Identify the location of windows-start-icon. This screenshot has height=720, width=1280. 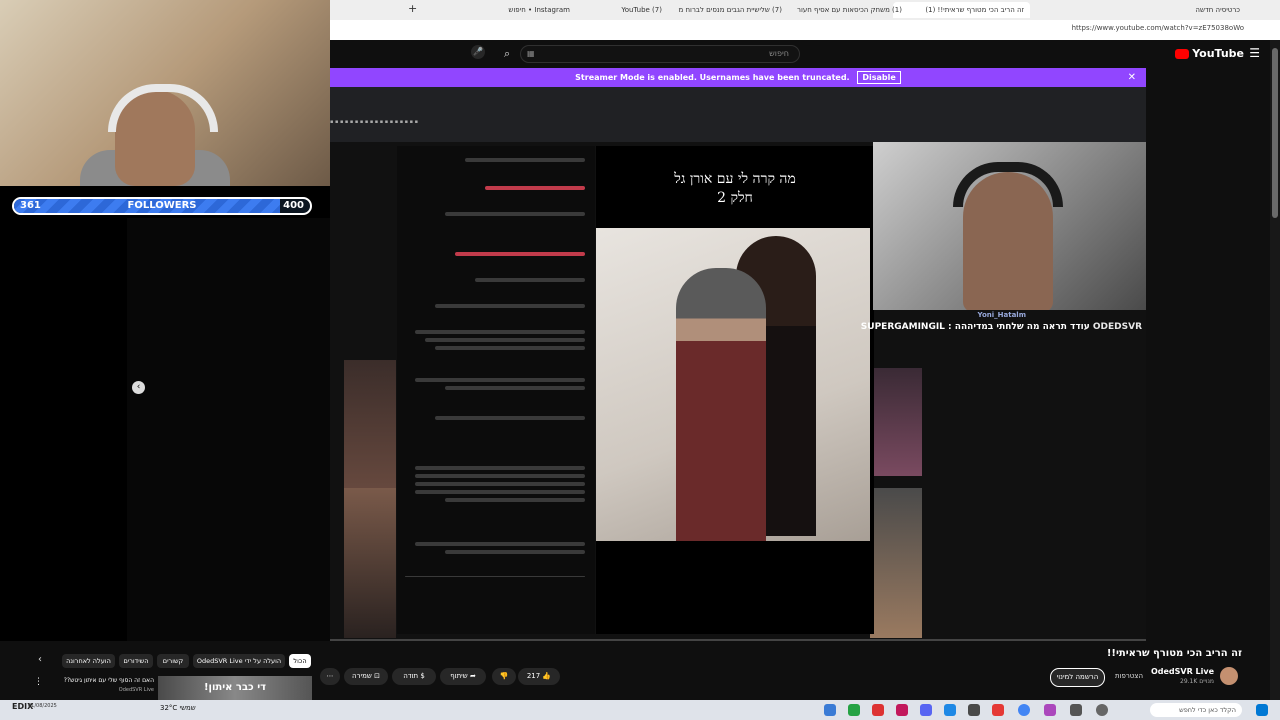
(1262, 710).